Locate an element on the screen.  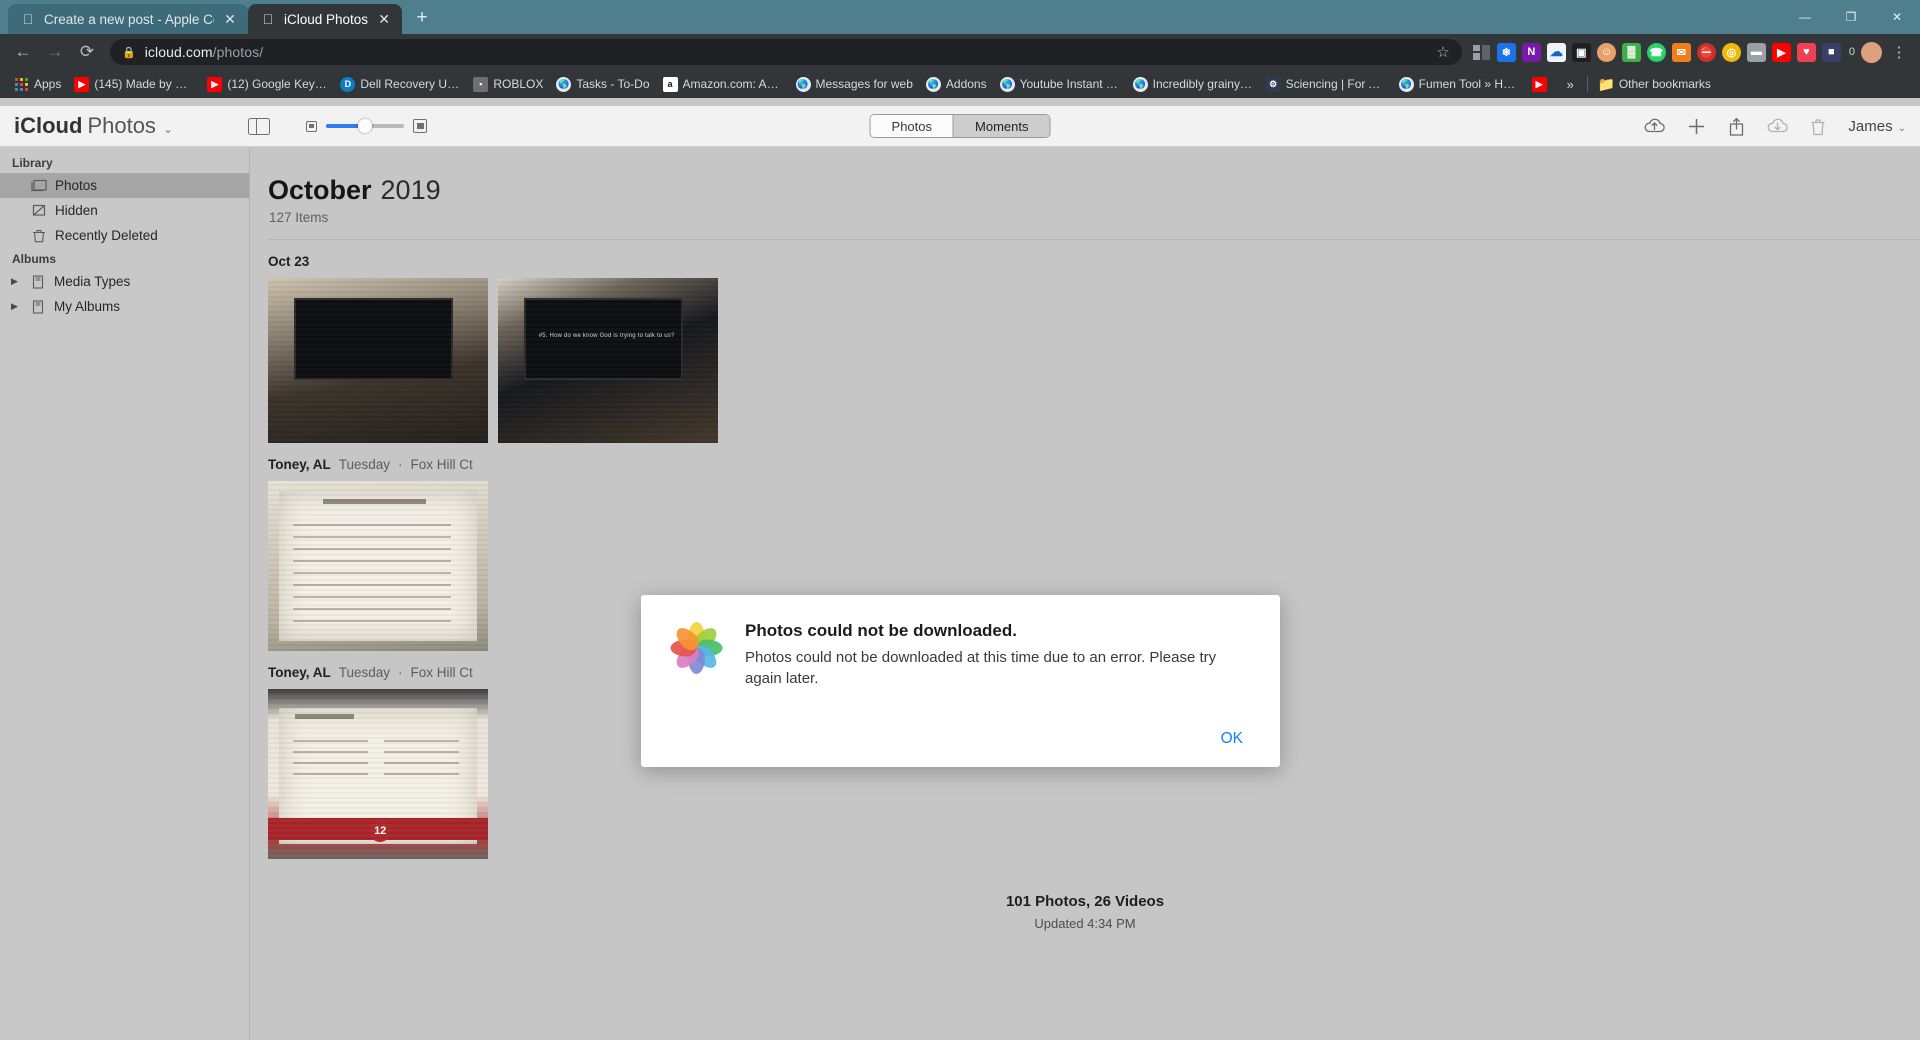
youtube-extension-icon: ▶ is located at coordinates (1781, 52).